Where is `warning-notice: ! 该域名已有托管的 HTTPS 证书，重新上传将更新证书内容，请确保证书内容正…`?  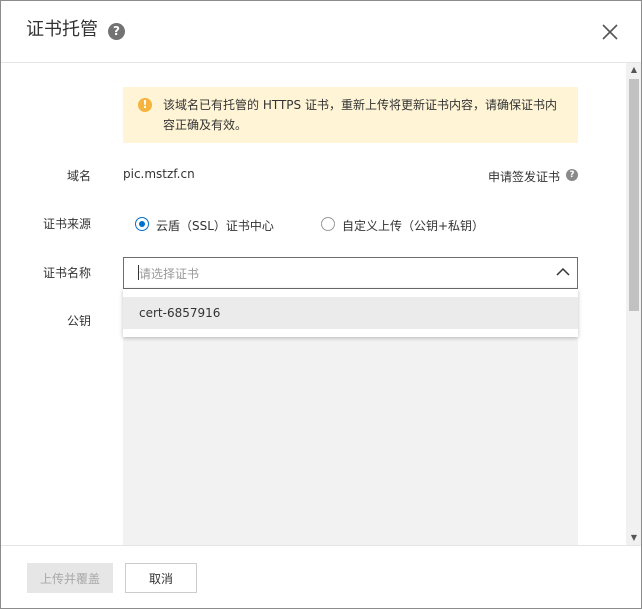
warning-notice: ! 该域名已有托管的 HTTPS 证书，重新上传将更新证书内容，请确保证书内容正… is located at coordinates (350, 115).